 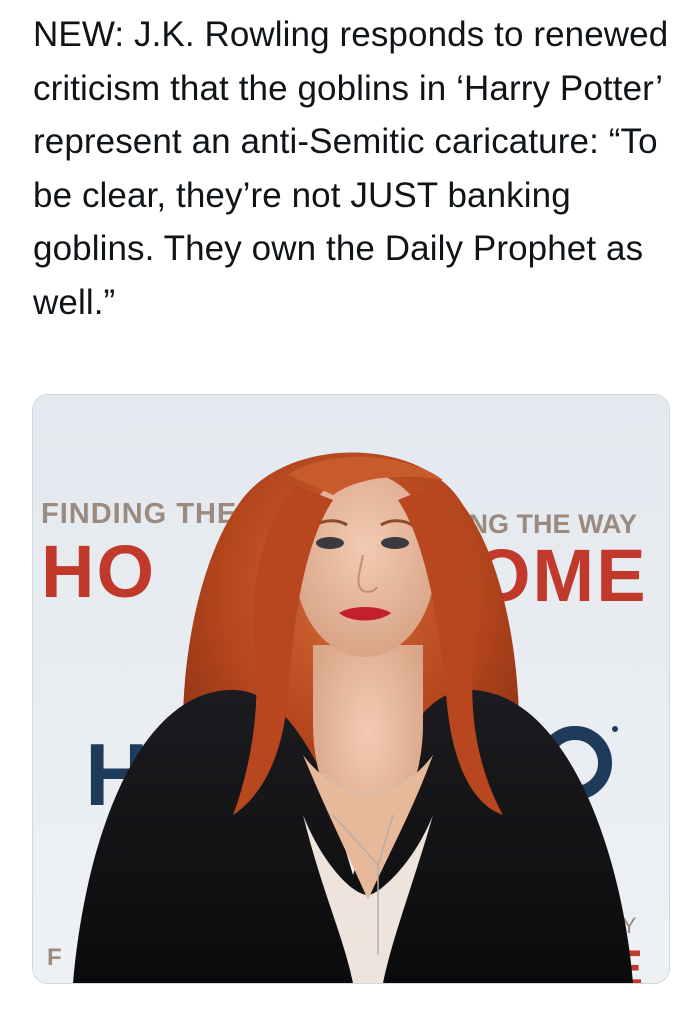 I want to click on backdrop-text-left-bottom: F, so click(x=54, y=957).